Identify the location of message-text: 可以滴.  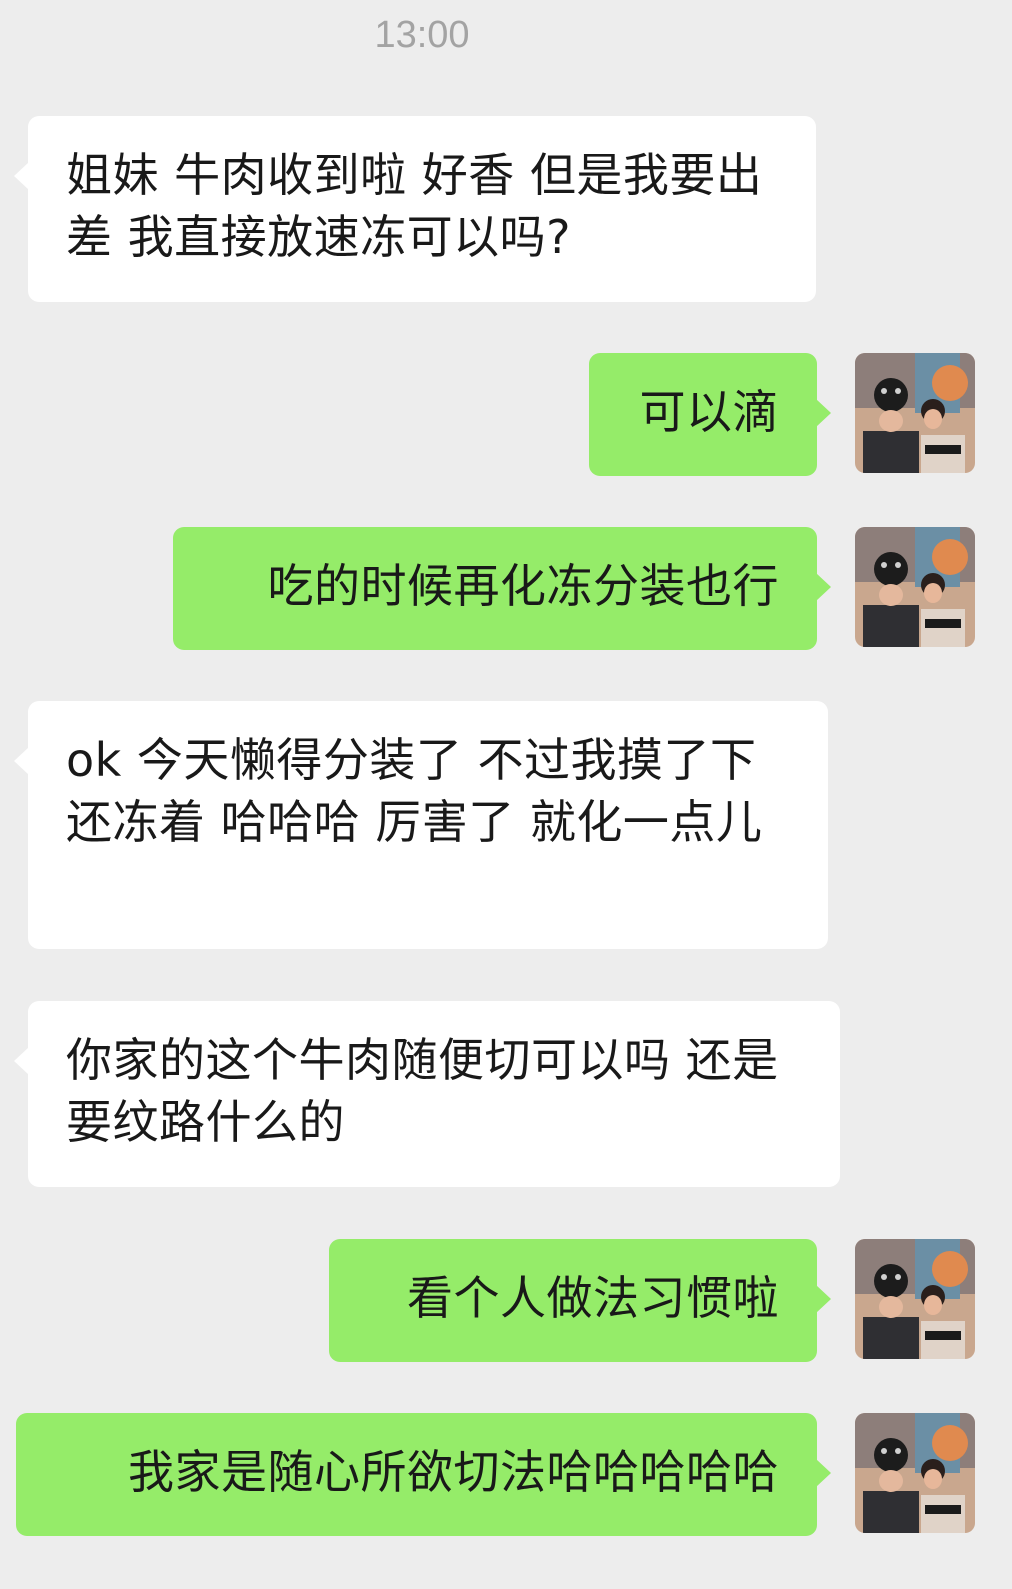
(709, 412).